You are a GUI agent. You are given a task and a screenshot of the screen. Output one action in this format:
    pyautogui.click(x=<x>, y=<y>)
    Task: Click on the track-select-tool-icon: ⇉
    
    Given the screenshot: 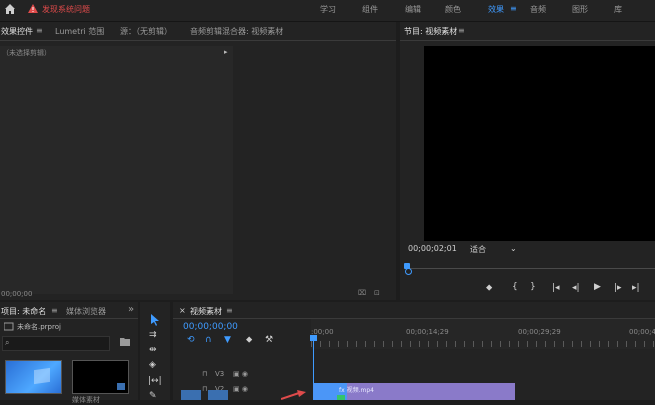 What is the action you would take?
    pyautogui.click(x=153, y=335)
    